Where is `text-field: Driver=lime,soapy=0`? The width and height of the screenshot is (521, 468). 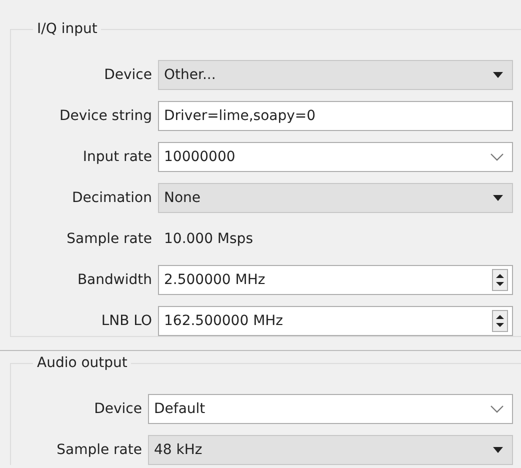
text-field: Driver=lime,soapy=0 is located at coordinates (335, 116).